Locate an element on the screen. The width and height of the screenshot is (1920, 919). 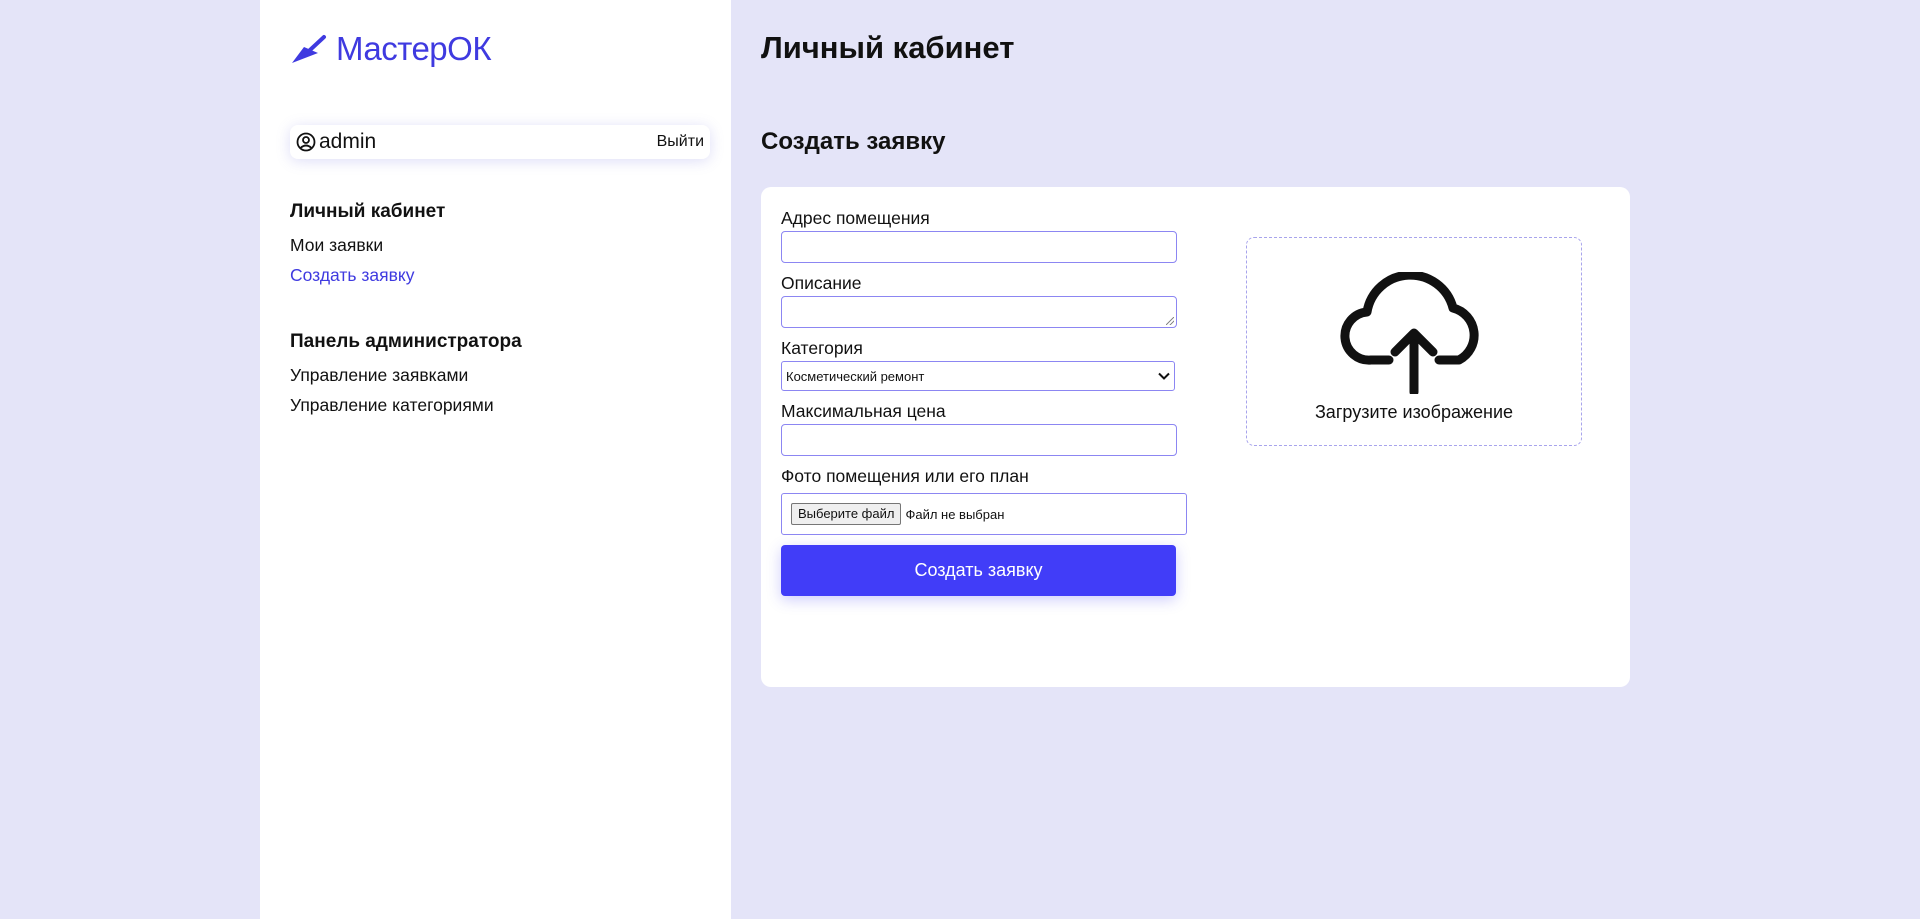
category-label: Категория is located at coordinates (822, 348).